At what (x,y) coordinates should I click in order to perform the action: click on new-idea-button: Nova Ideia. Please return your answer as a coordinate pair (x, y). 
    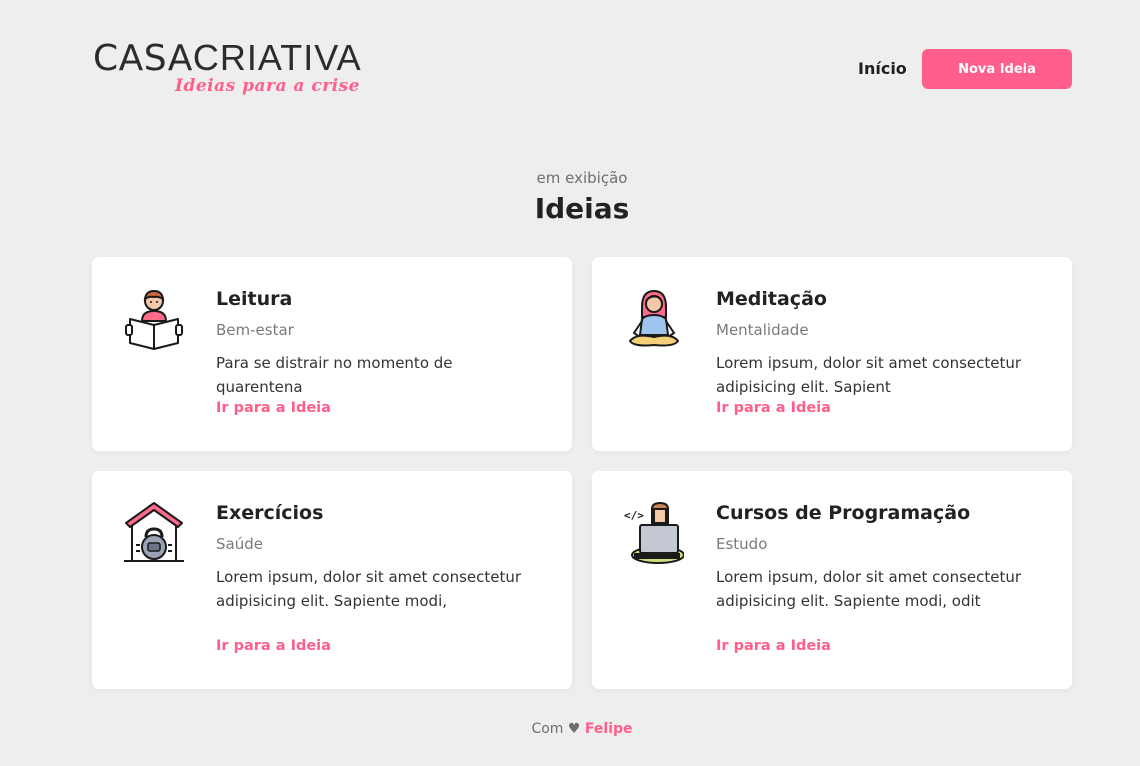
    Looking at the image, I should click on (997, 69).